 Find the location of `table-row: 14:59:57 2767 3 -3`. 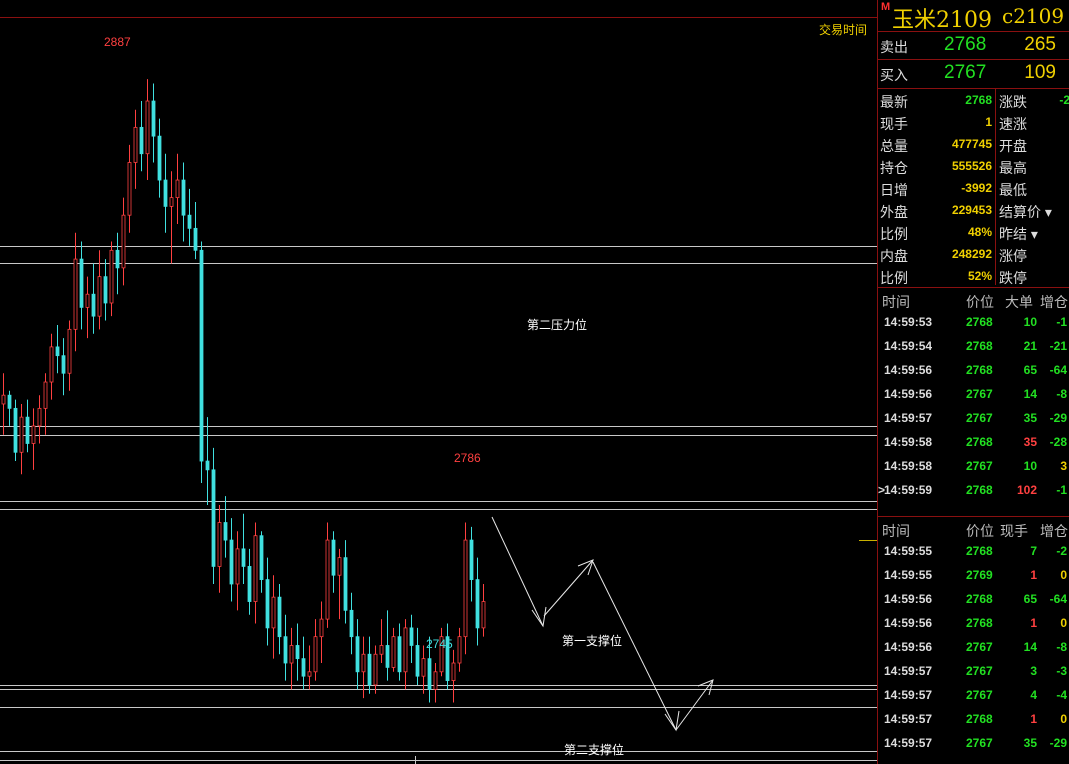

table-row: 14:59:57 2767 3 -3 is located at coordinates (973, 671).